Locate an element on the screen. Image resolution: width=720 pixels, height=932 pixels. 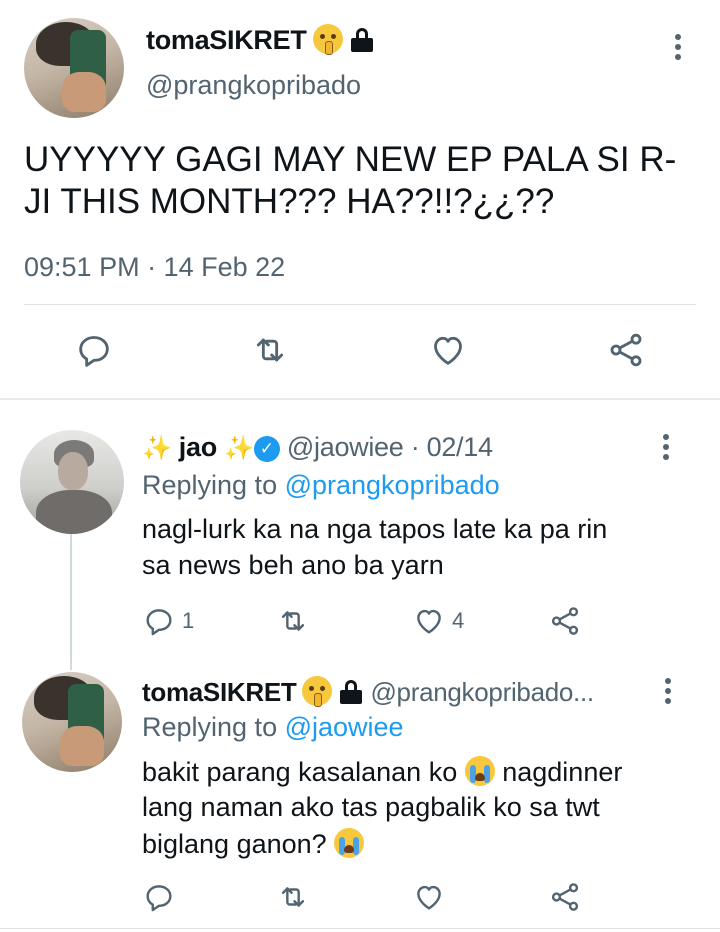
replying-to-handle-link: @prangkopribado is located at coordinates (392, 485).